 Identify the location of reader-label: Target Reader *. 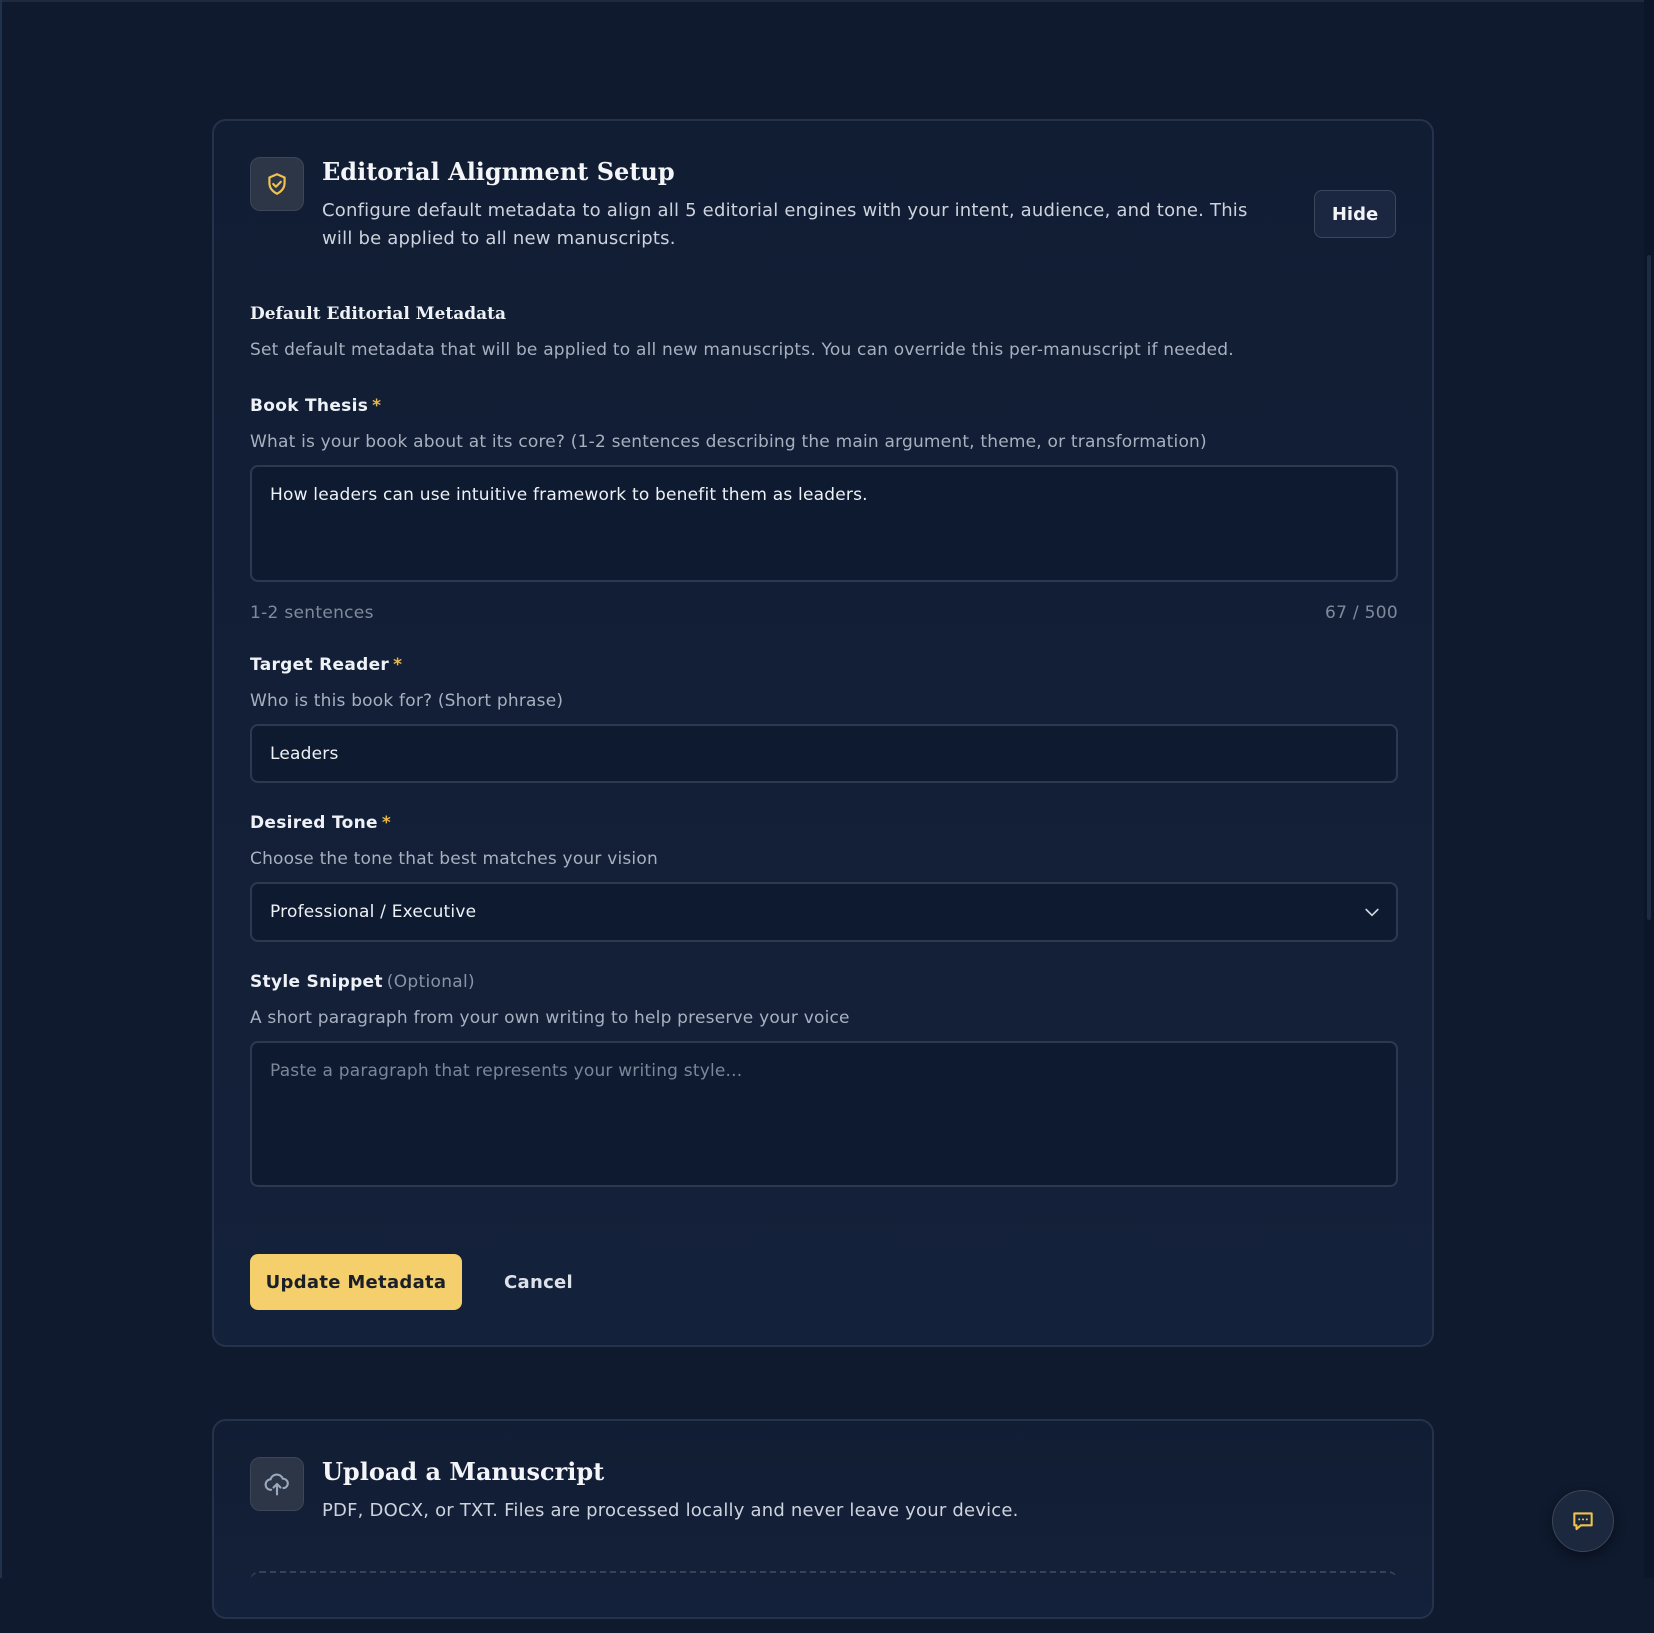
(326, 665).